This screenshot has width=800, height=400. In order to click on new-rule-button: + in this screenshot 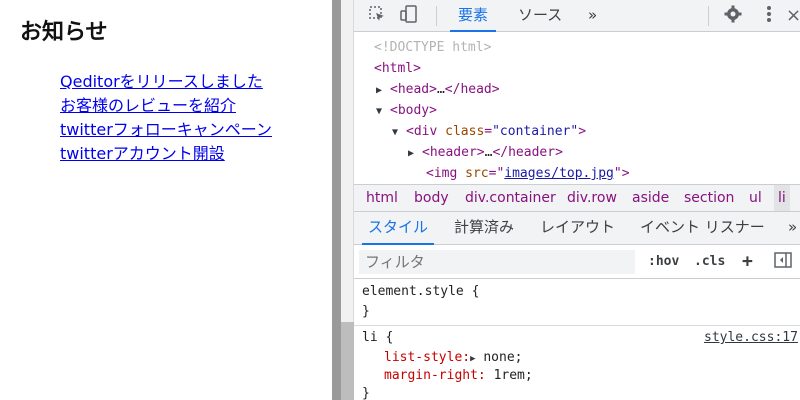, I will do `click(747, 262)`.